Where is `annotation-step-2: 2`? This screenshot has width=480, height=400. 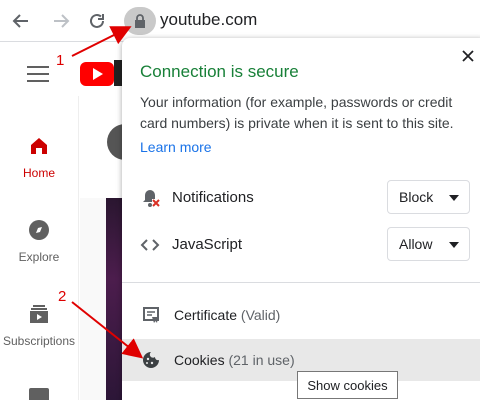 annotation-step-2: 2 is located at coordinates (62, 296).